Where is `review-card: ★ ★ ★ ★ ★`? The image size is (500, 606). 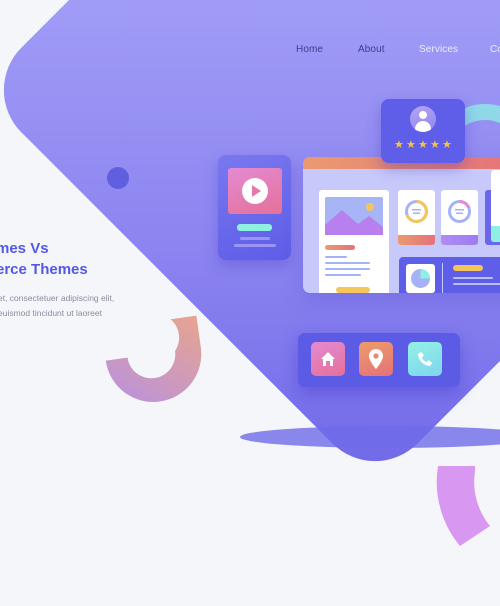
review-card: ★ ★ ★ ★ ★ is located at coordinates (423, 131).